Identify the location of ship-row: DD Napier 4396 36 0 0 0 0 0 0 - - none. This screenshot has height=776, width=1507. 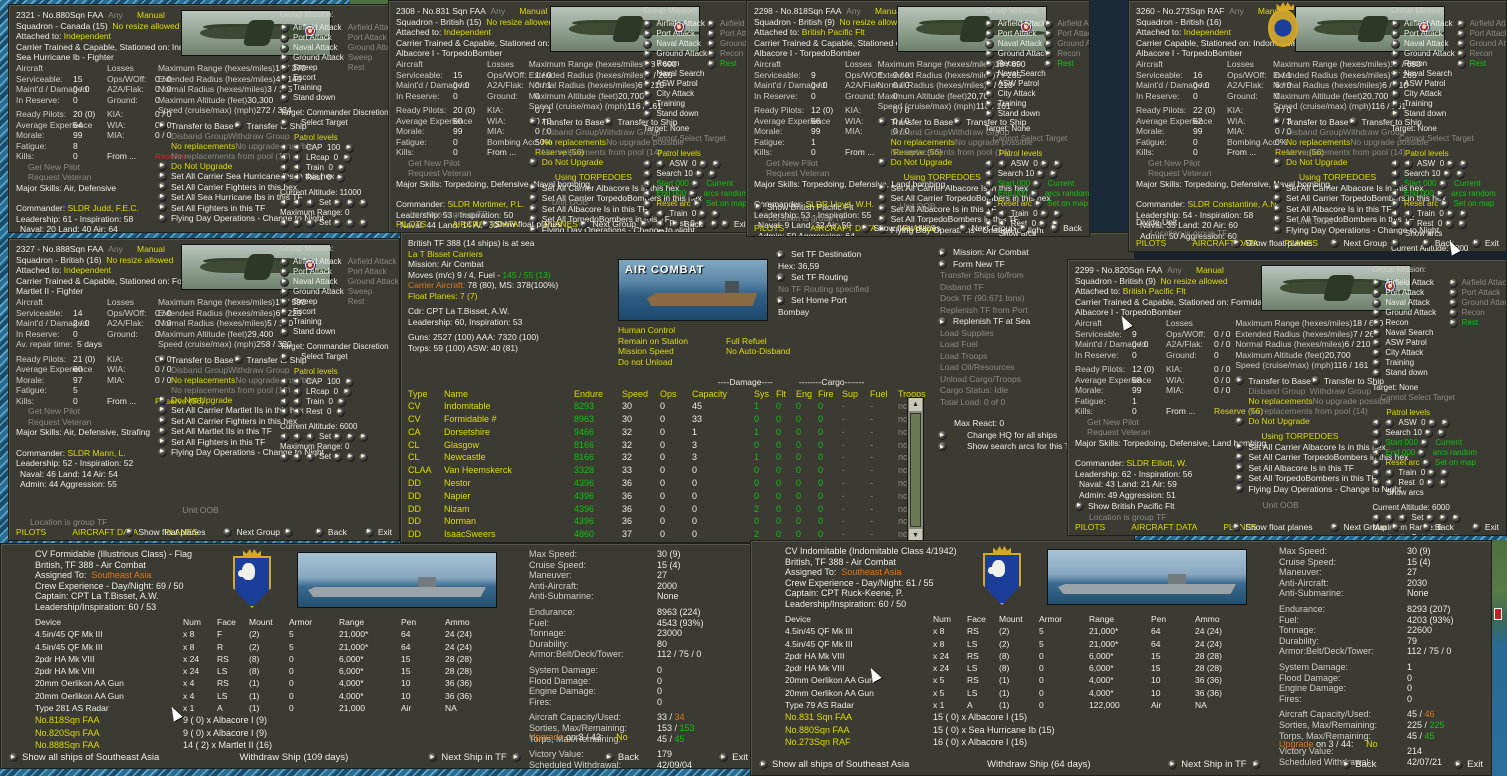
(663, 496).